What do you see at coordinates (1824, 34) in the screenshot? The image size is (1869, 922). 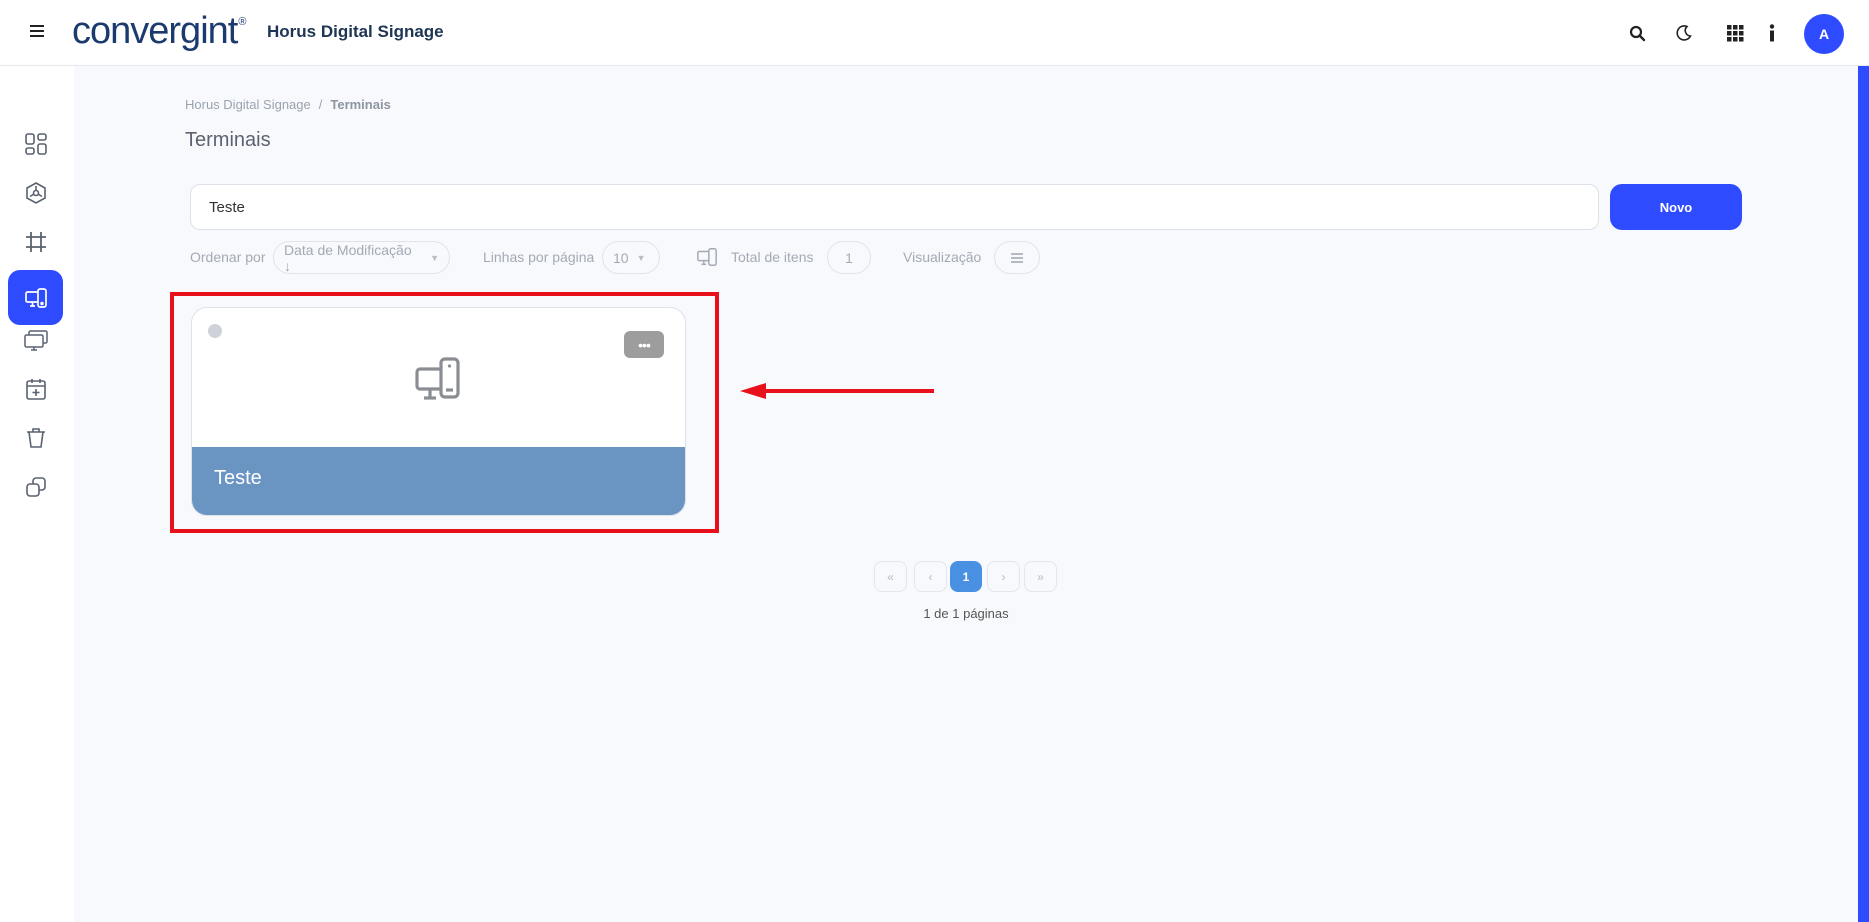 I see `user-avatar: A` at bounding box center [1824, 34].